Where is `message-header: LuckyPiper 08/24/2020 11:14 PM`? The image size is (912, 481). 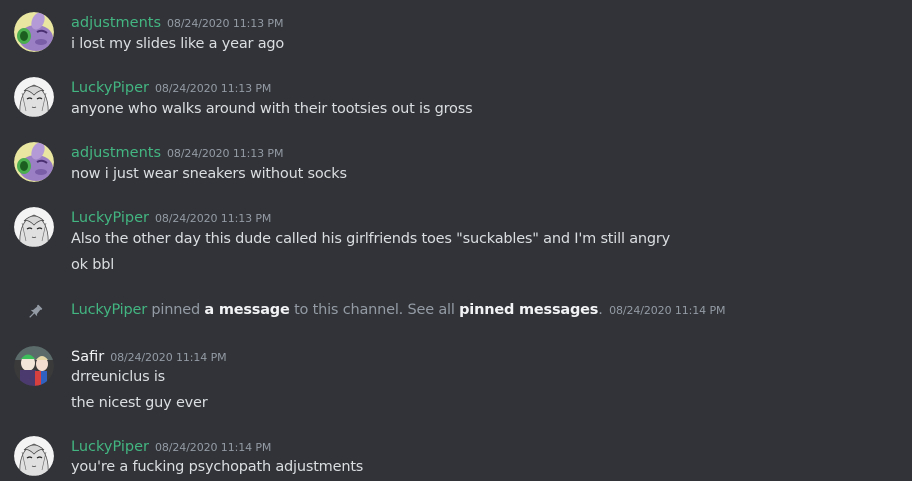 message-header: LuckyPiper 08/24/2020 11:14 PM is located at coordinates (171, 446).